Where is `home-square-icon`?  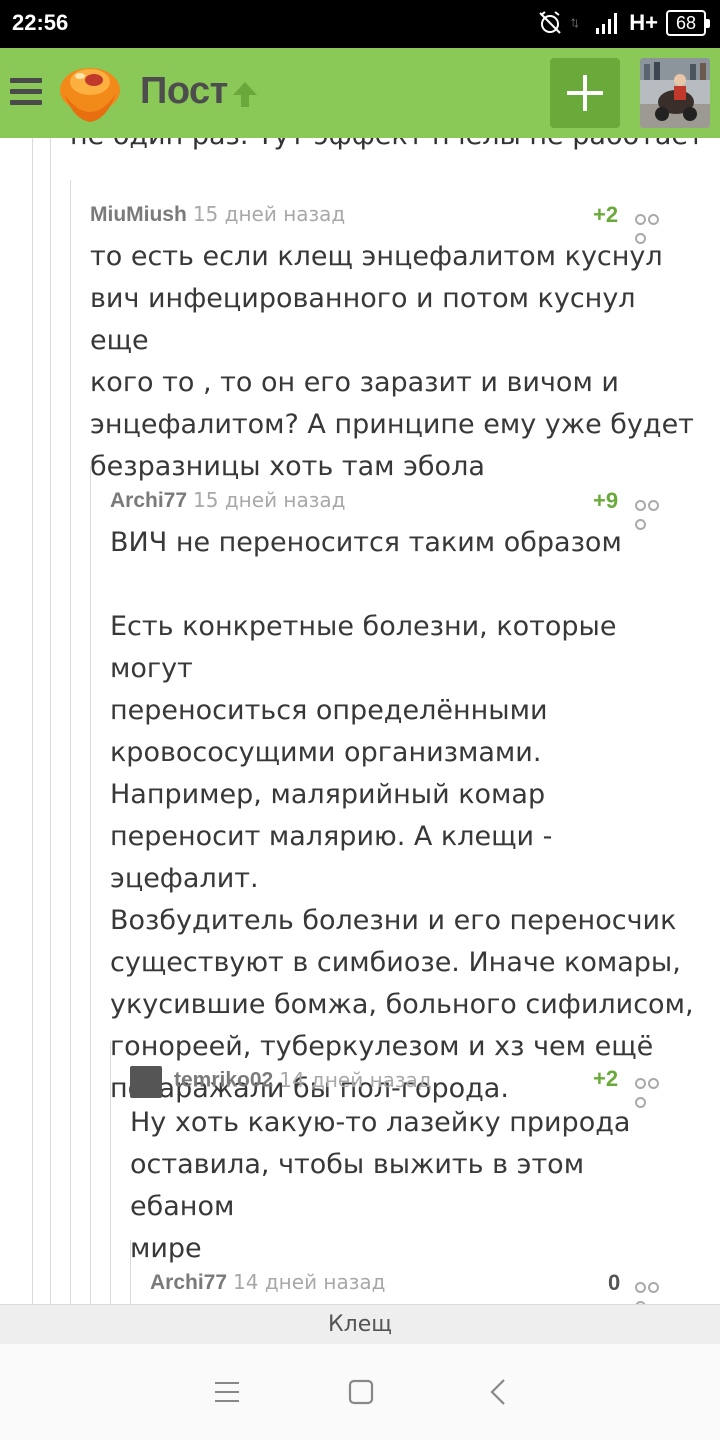 home-square-icon is located at coordinates (361, 1392).